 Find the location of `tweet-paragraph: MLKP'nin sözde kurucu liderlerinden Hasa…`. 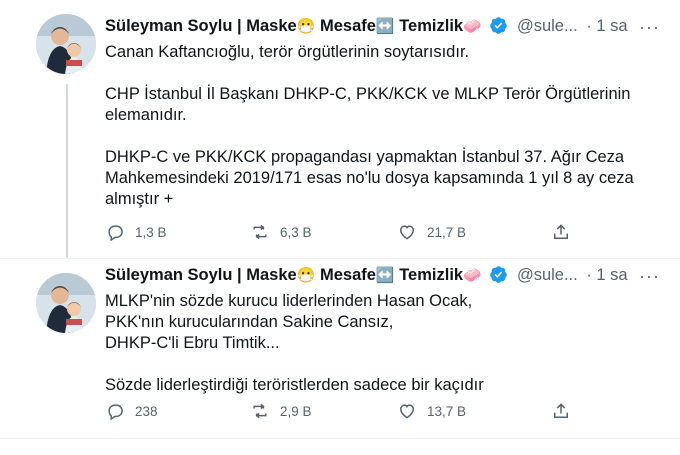

tweet-paragraph: MLKP'nin sözde kurucu liderlerinden Hasa… is located at coordinates (289, 322).